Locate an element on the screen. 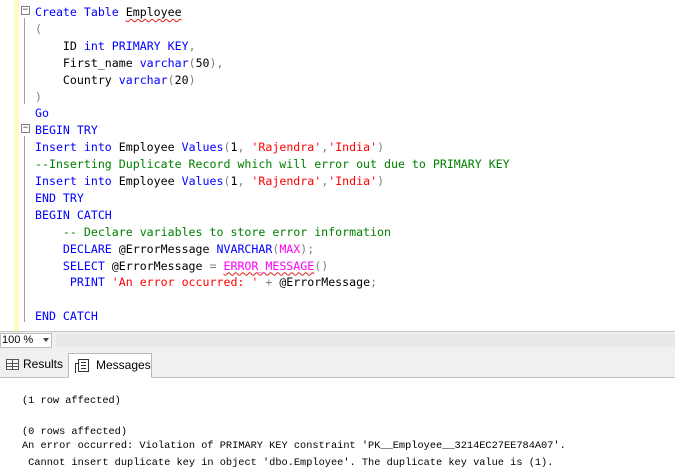  code-token: 20 is located at coordinates (181, 79).